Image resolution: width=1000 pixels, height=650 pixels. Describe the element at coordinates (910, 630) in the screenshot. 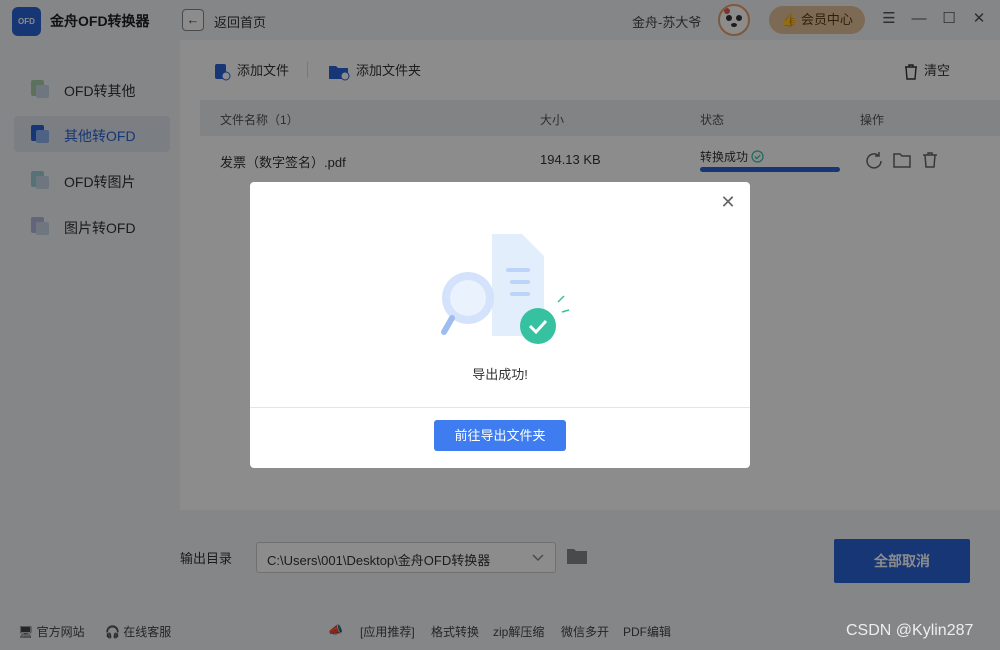

I see `watermark: CSDN @Kylin287` at that location.